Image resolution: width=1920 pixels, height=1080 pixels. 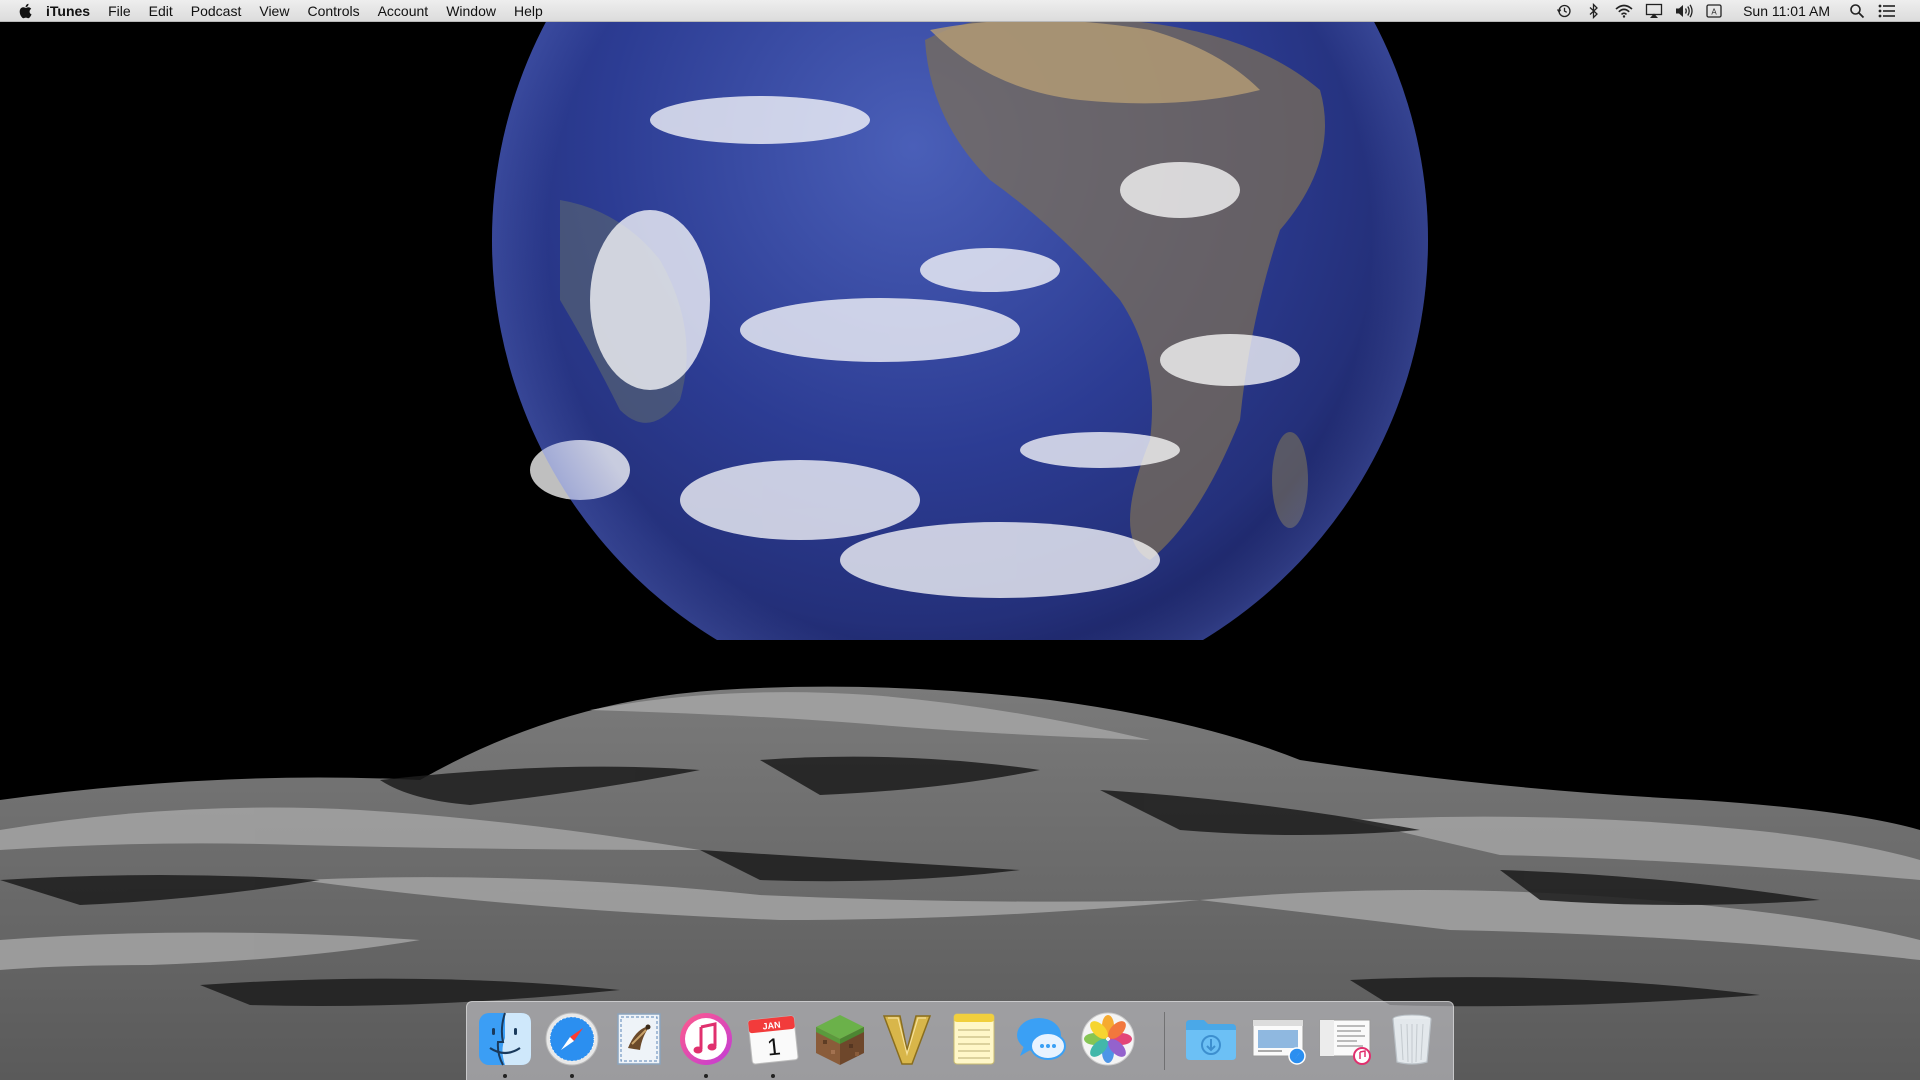 I want to click on input-source-icon: A, so click(x=1714, y=11).